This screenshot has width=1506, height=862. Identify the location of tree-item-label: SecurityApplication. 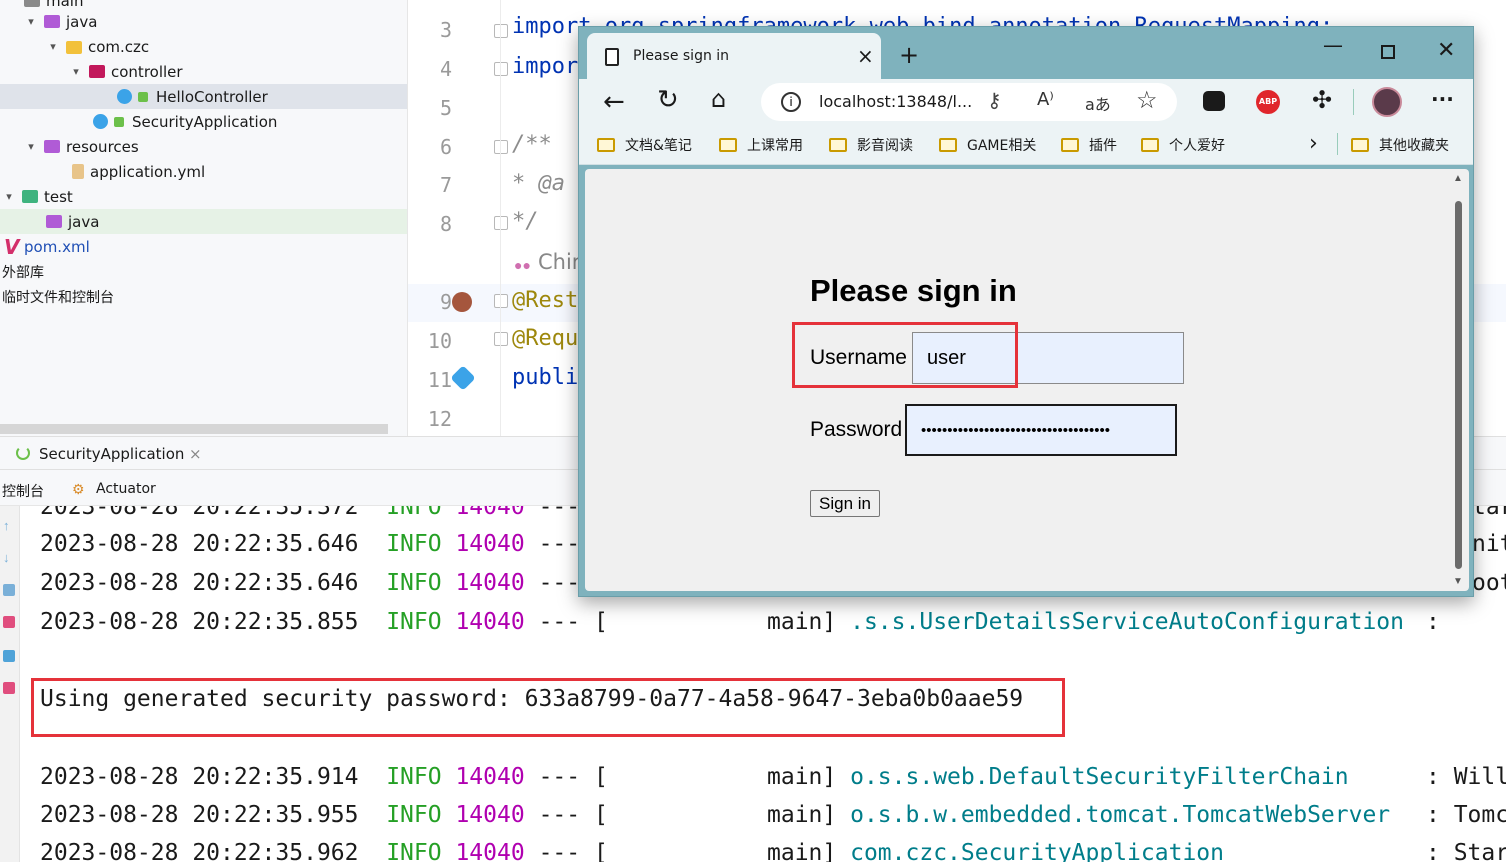
(205, 121).